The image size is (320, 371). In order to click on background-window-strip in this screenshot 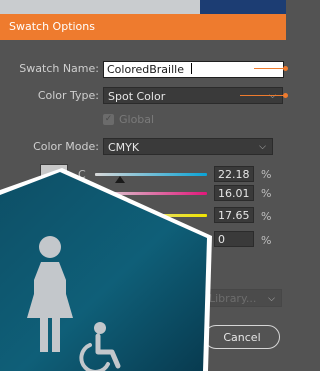, I will do `click(143, 7)`.